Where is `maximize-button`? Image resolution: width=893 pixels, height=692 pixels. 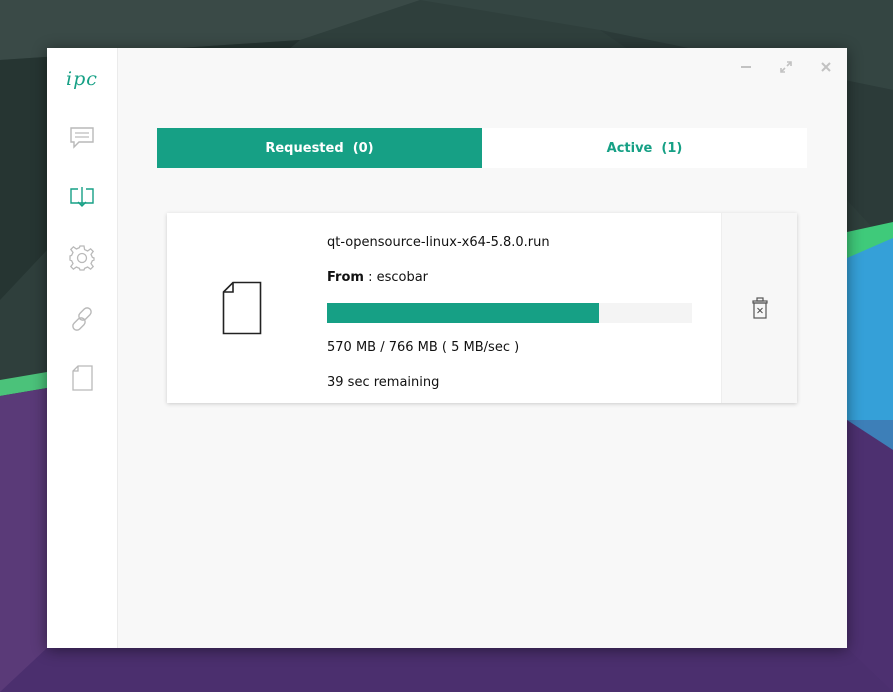
maximize-button is located at coordinates (786, 67).